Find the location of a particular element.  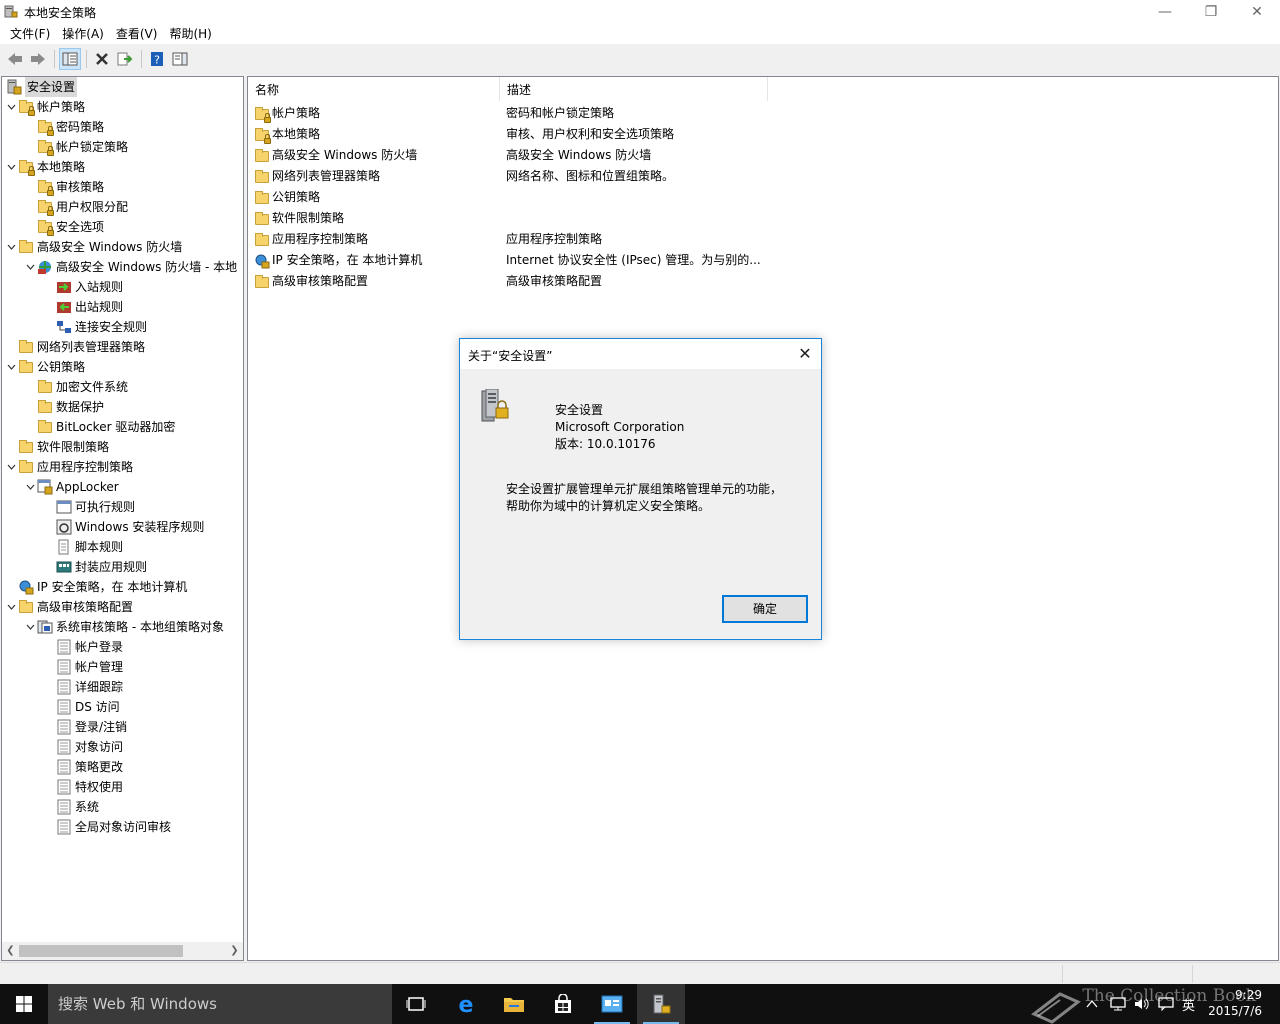

tree-item: 安全设置 is located at coordinates (41, 87).